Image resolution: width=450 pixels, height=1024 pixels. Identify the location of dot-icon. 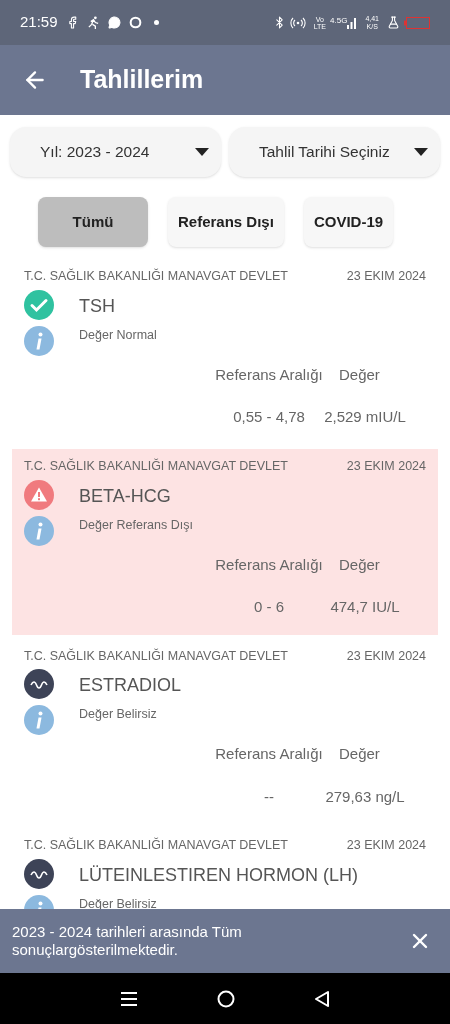
(156, 22).